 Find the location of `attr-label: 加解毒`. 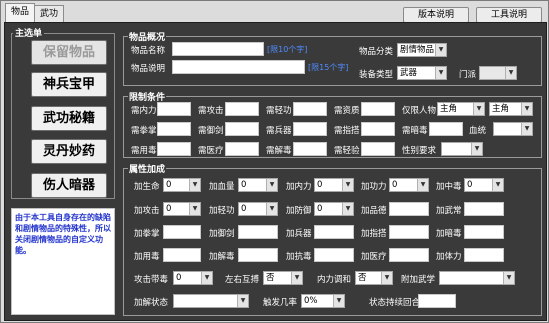

attr-label: 加解毒 is located at coordinates (222, 257).